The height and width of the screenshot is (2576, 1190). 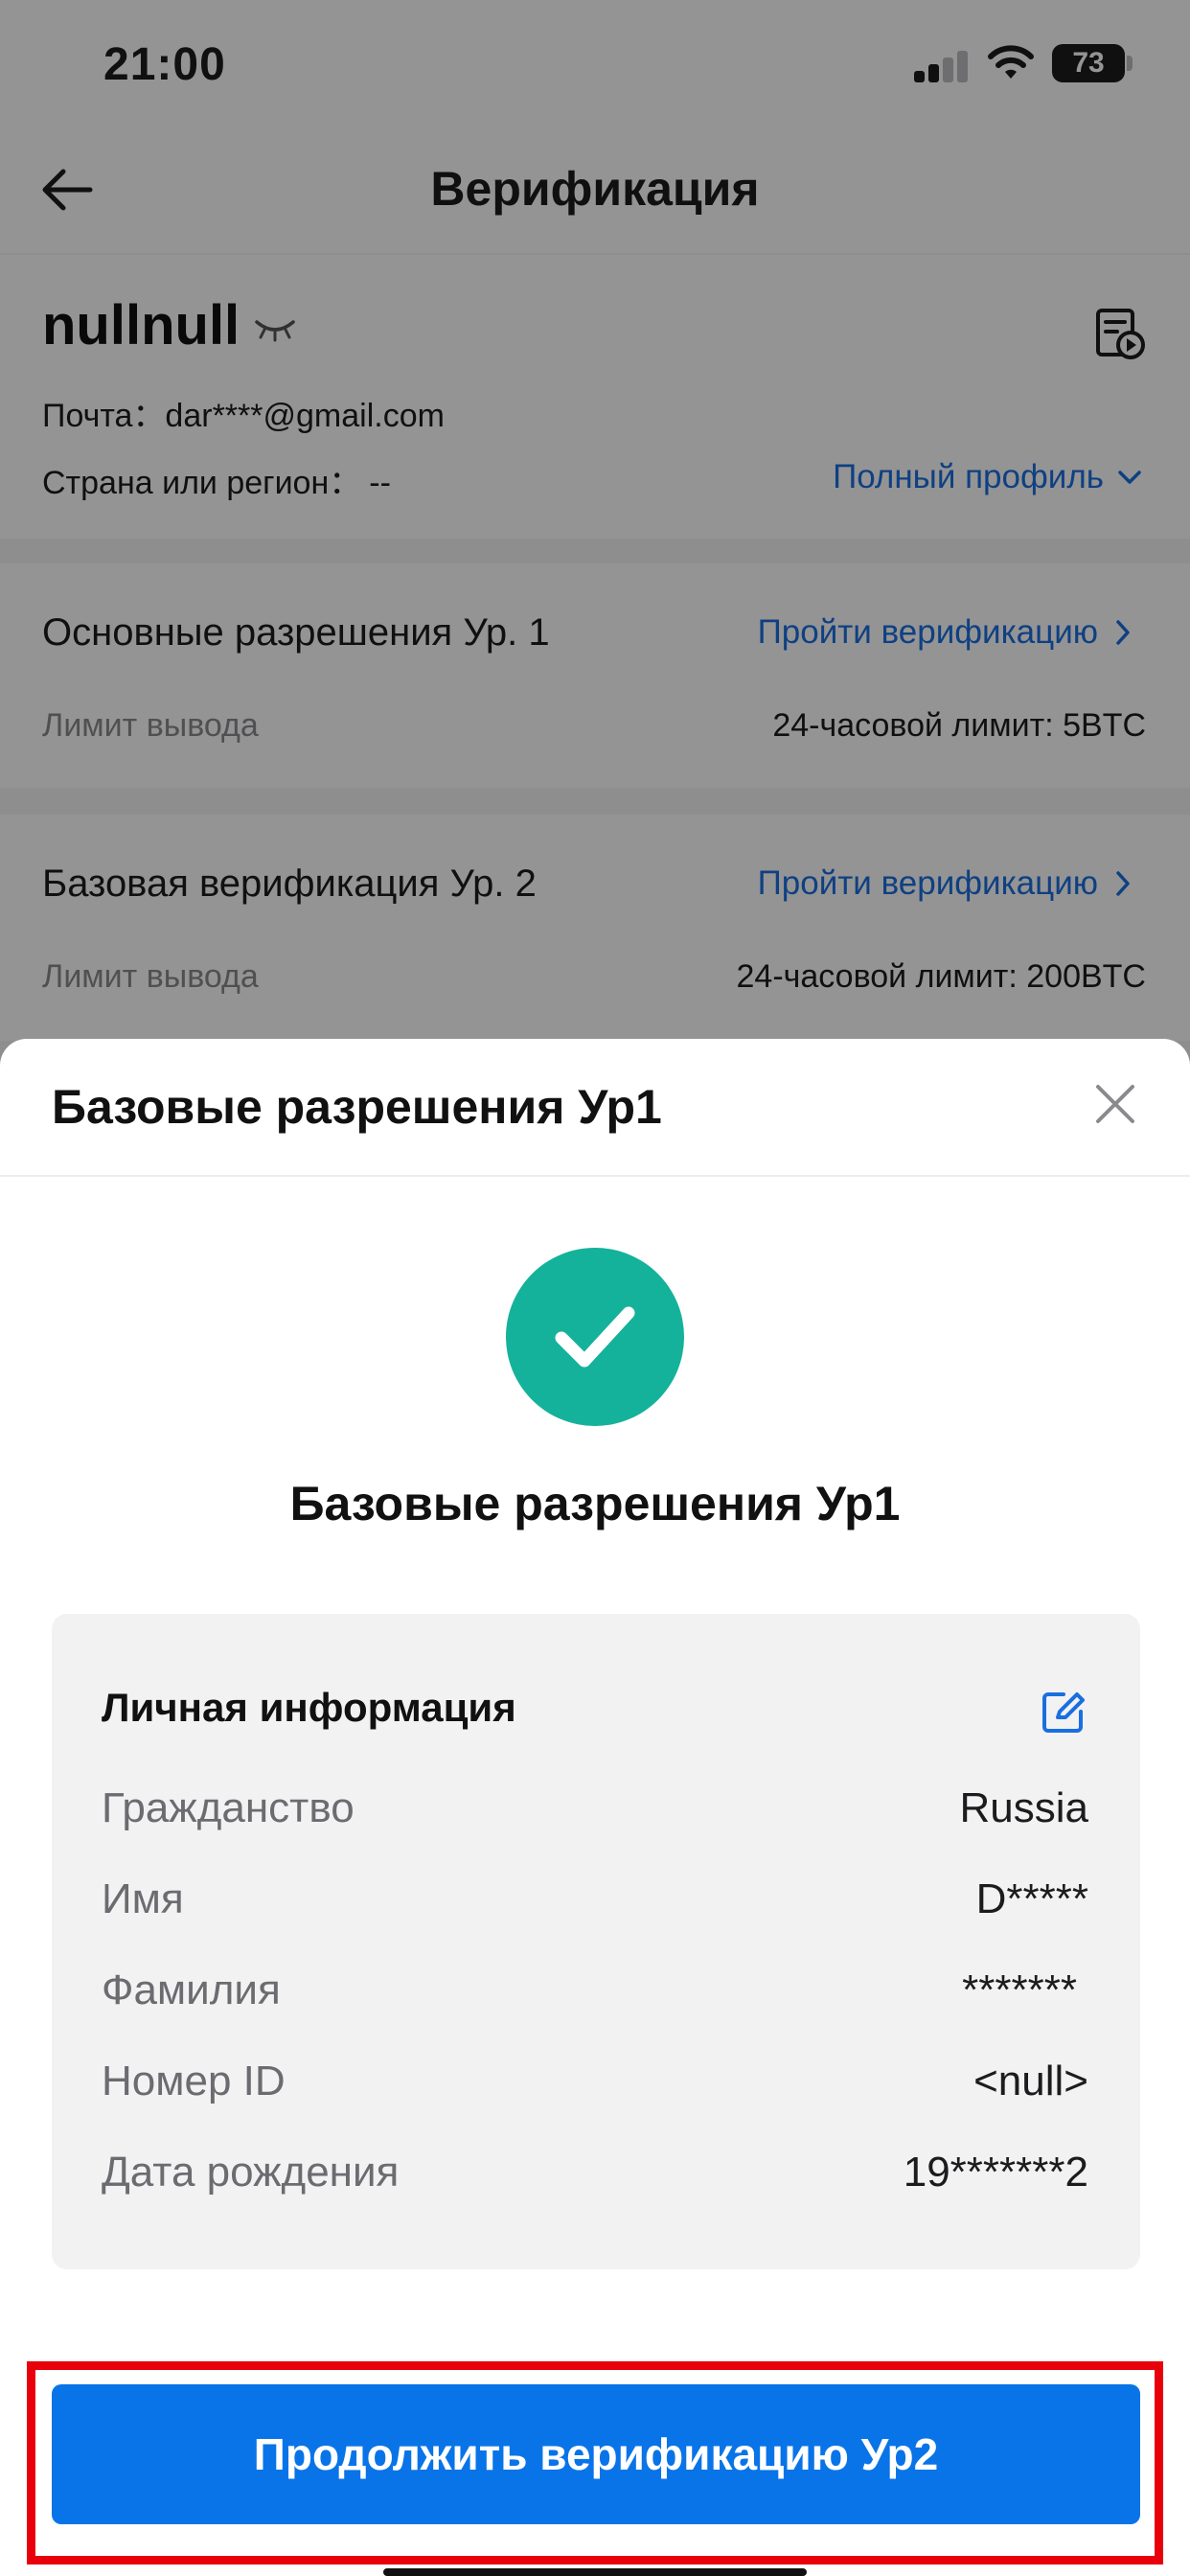 What do you see at coordinates (251, 2172) in the screenshot?
I see `row-label: Дата рождения` at bounding box center [251, 2172].